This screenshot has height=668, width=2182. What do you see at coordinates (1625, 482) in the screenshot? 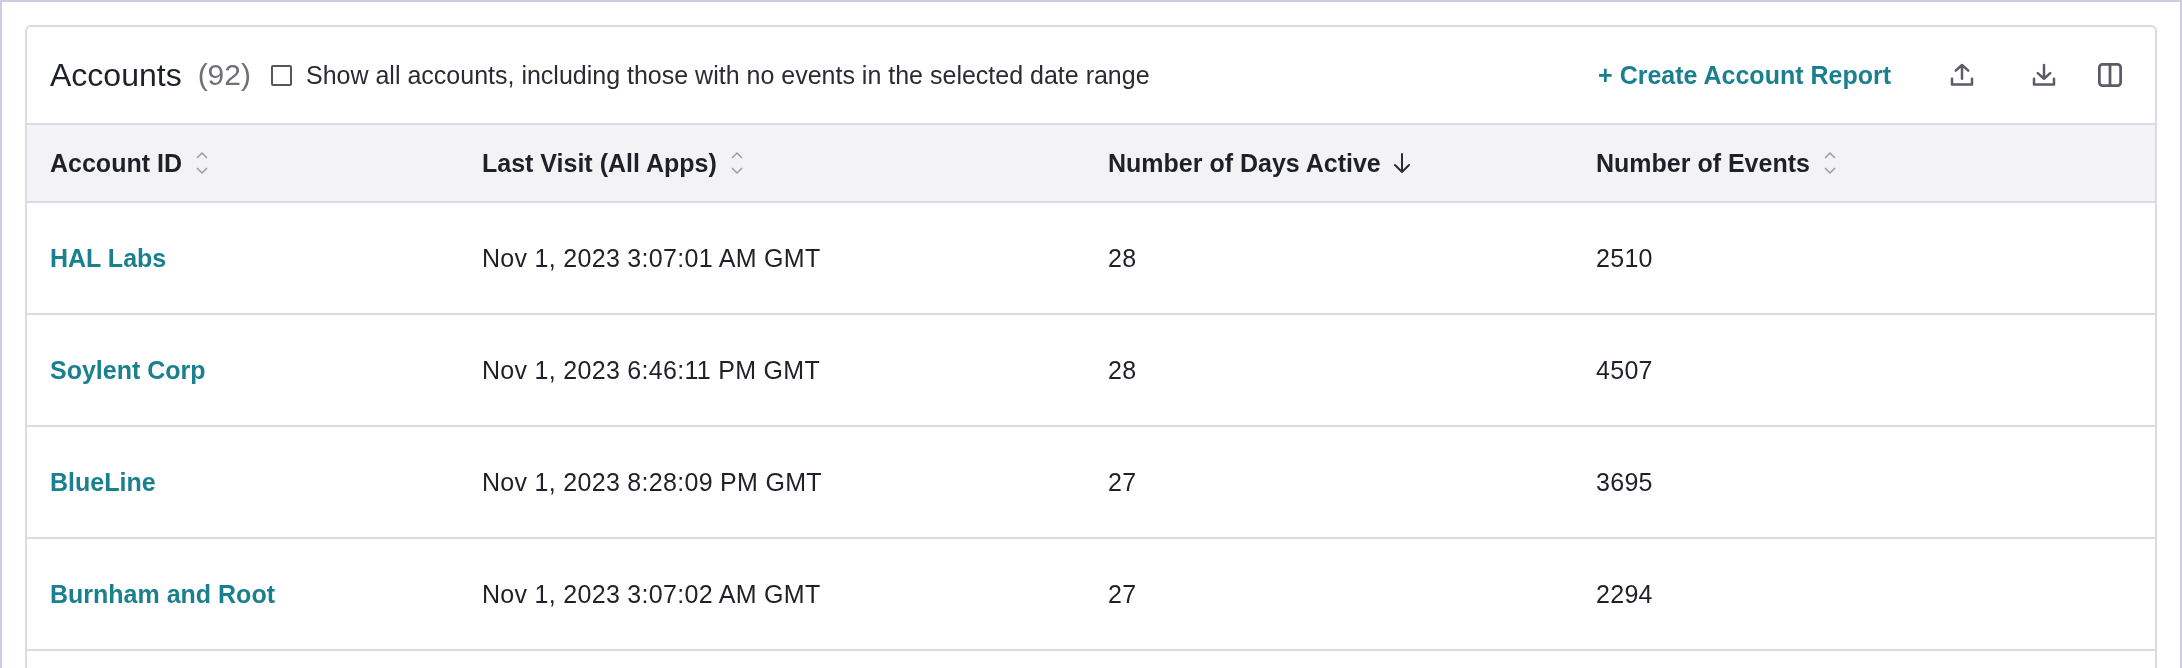
I see `table-cell-text: 3695` at bounding box center [1625, 482].